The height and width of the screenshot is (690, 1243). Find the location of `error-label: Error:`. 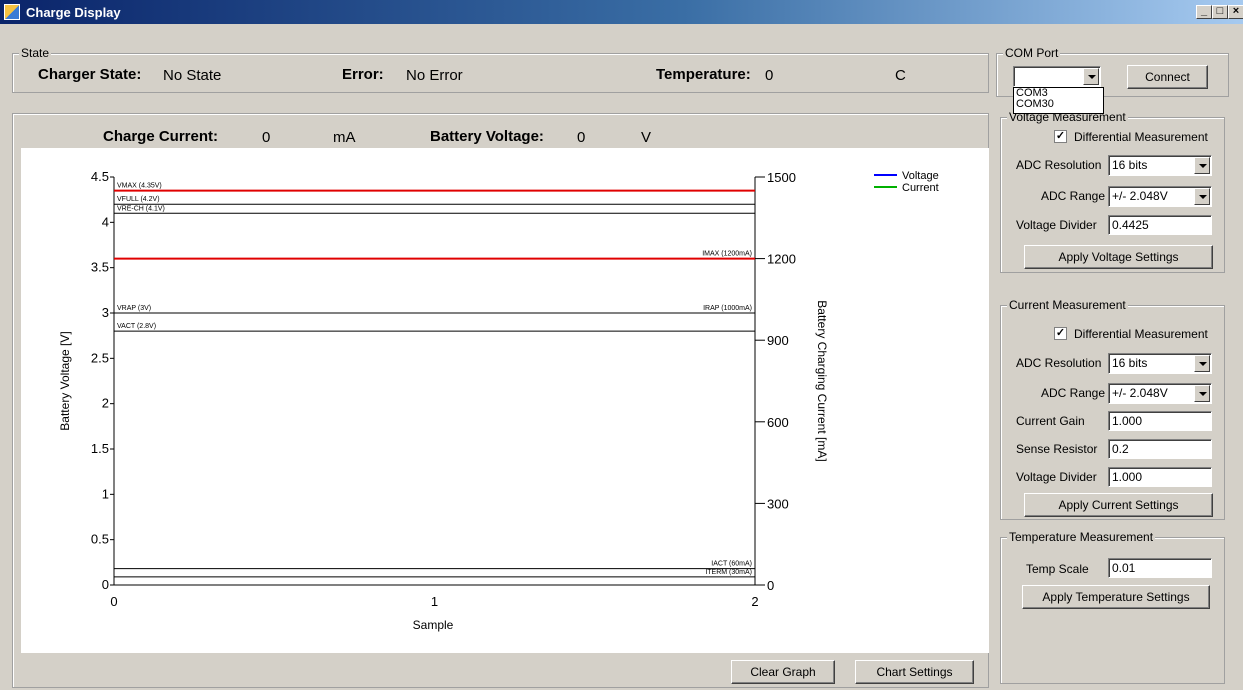

error-label: Error: is located at coordinates (363, 74).